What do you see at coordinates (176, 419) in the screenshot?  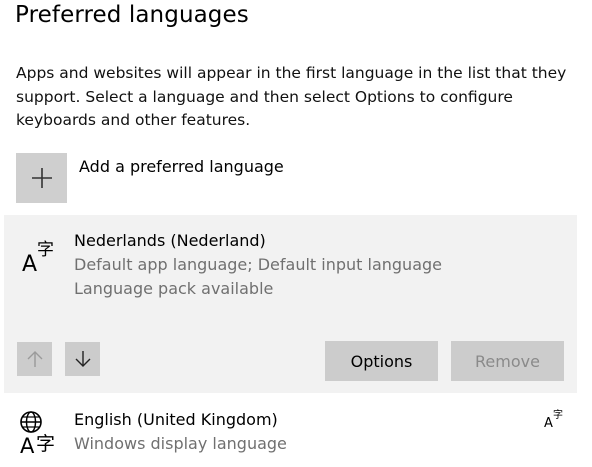 I see `language-name: English (United Kingdom)` at bounding box center [176, 419].